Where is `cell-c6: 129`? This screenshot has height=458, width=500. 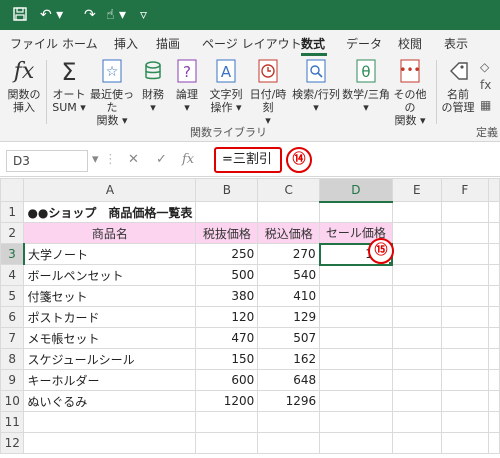 cell-c6: 129 is located at coordinates (289, 317).